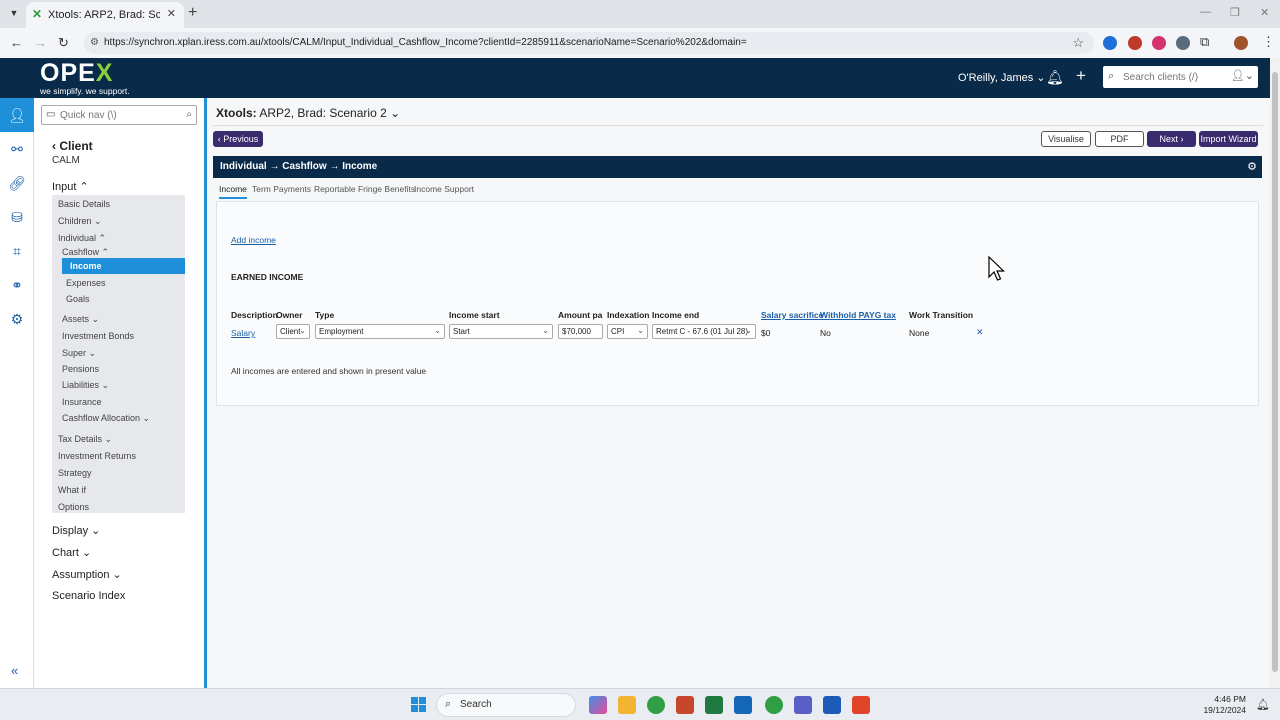 The width and height of the screenshot is (1280, 720). Describe the element at coordinates (444, 189) in the screenshot. I see `tab-income-support: Income Support` at that location.